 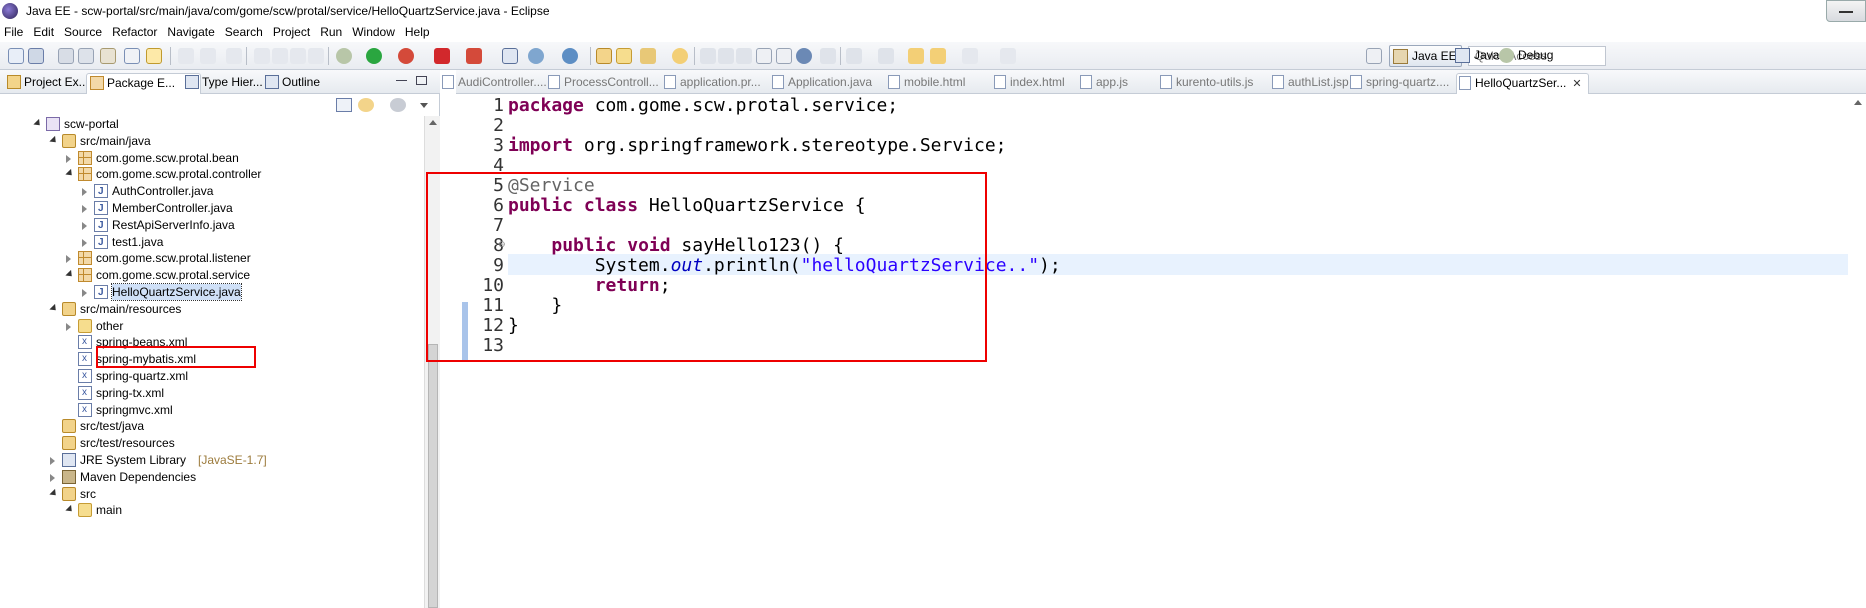 What do you see at coordinates (154, 56) in the screenshot?
I see `toggle-mark-occurrences-icon` at bounding box center [154, 56].